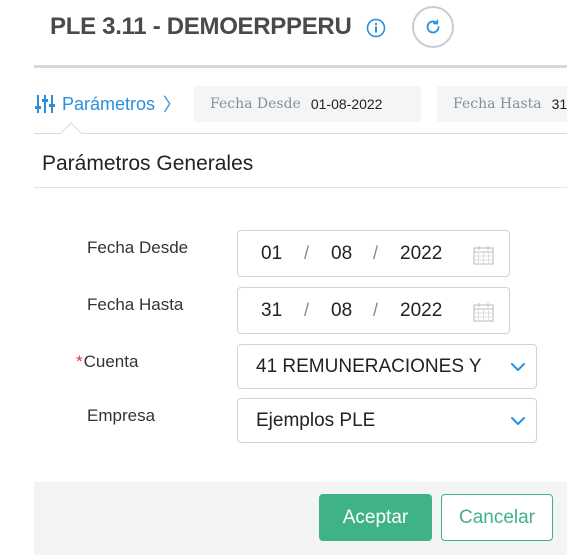 The width and height of the screenshot is (567, 555). Describe the element at coordinates (316, 420) in the screenshot. I see `empresa-select-value: Ejemplos PLE` at that location.